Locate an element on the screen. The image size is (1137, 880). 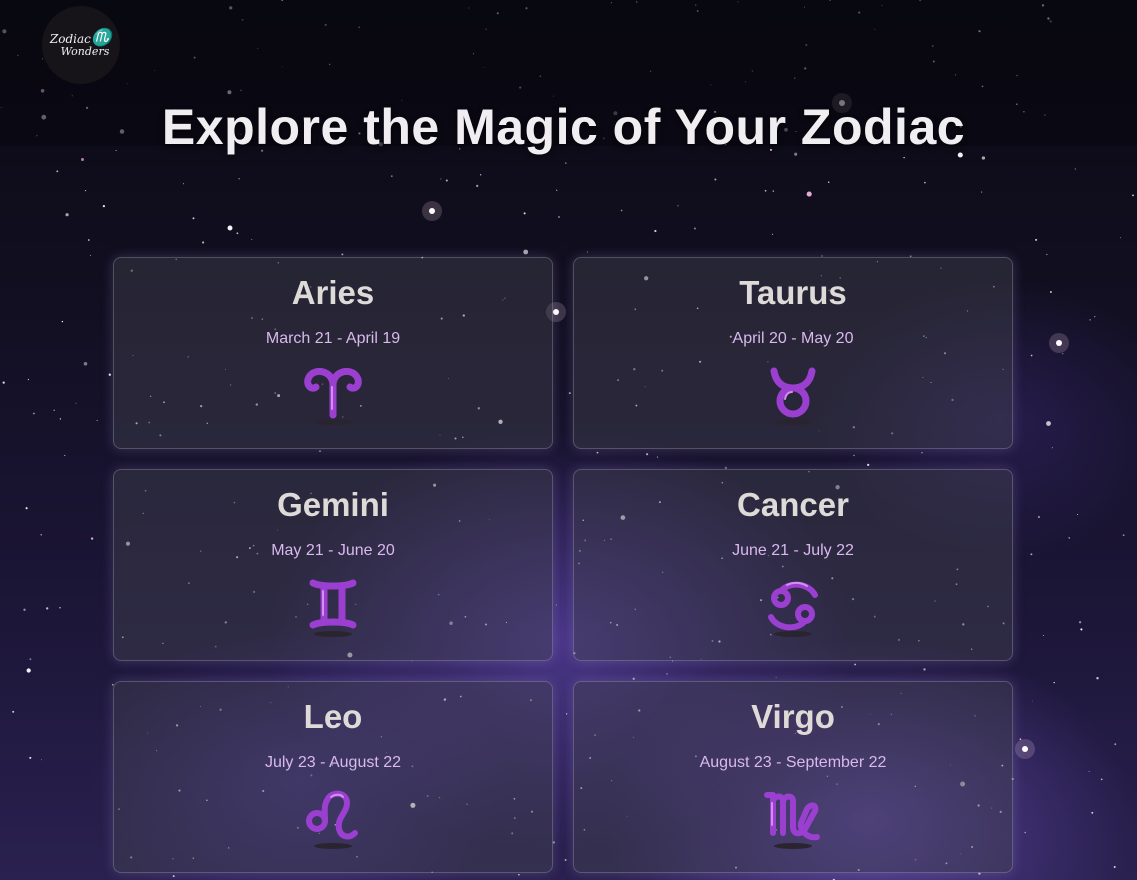
site-logo: Zodiac♏ Wonders is located at coordinates (81, 45).